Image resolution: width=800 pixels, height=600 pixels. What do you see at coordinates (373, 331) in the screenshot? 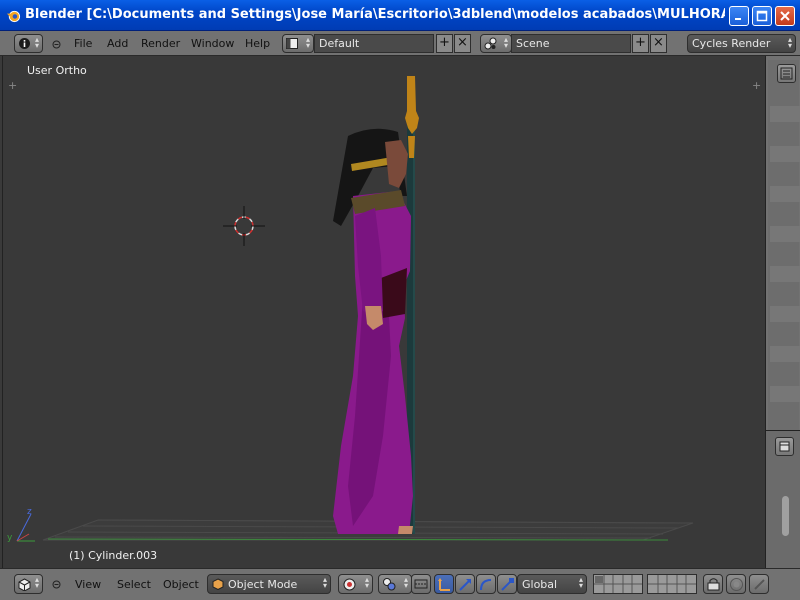
I see `priestess-model` at bounding box center [373, 331].